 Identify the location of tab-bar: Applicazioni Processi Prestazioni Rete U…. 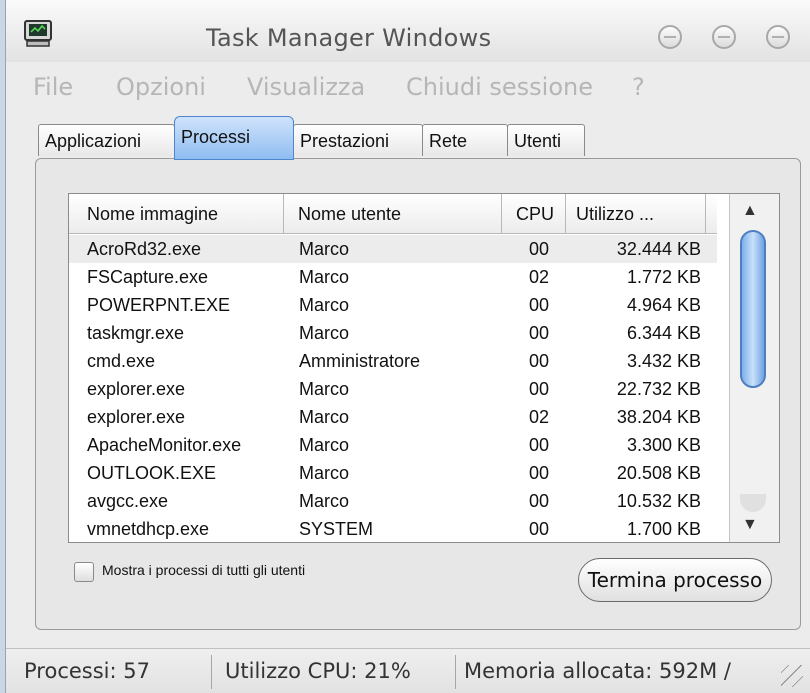
(408, 140).